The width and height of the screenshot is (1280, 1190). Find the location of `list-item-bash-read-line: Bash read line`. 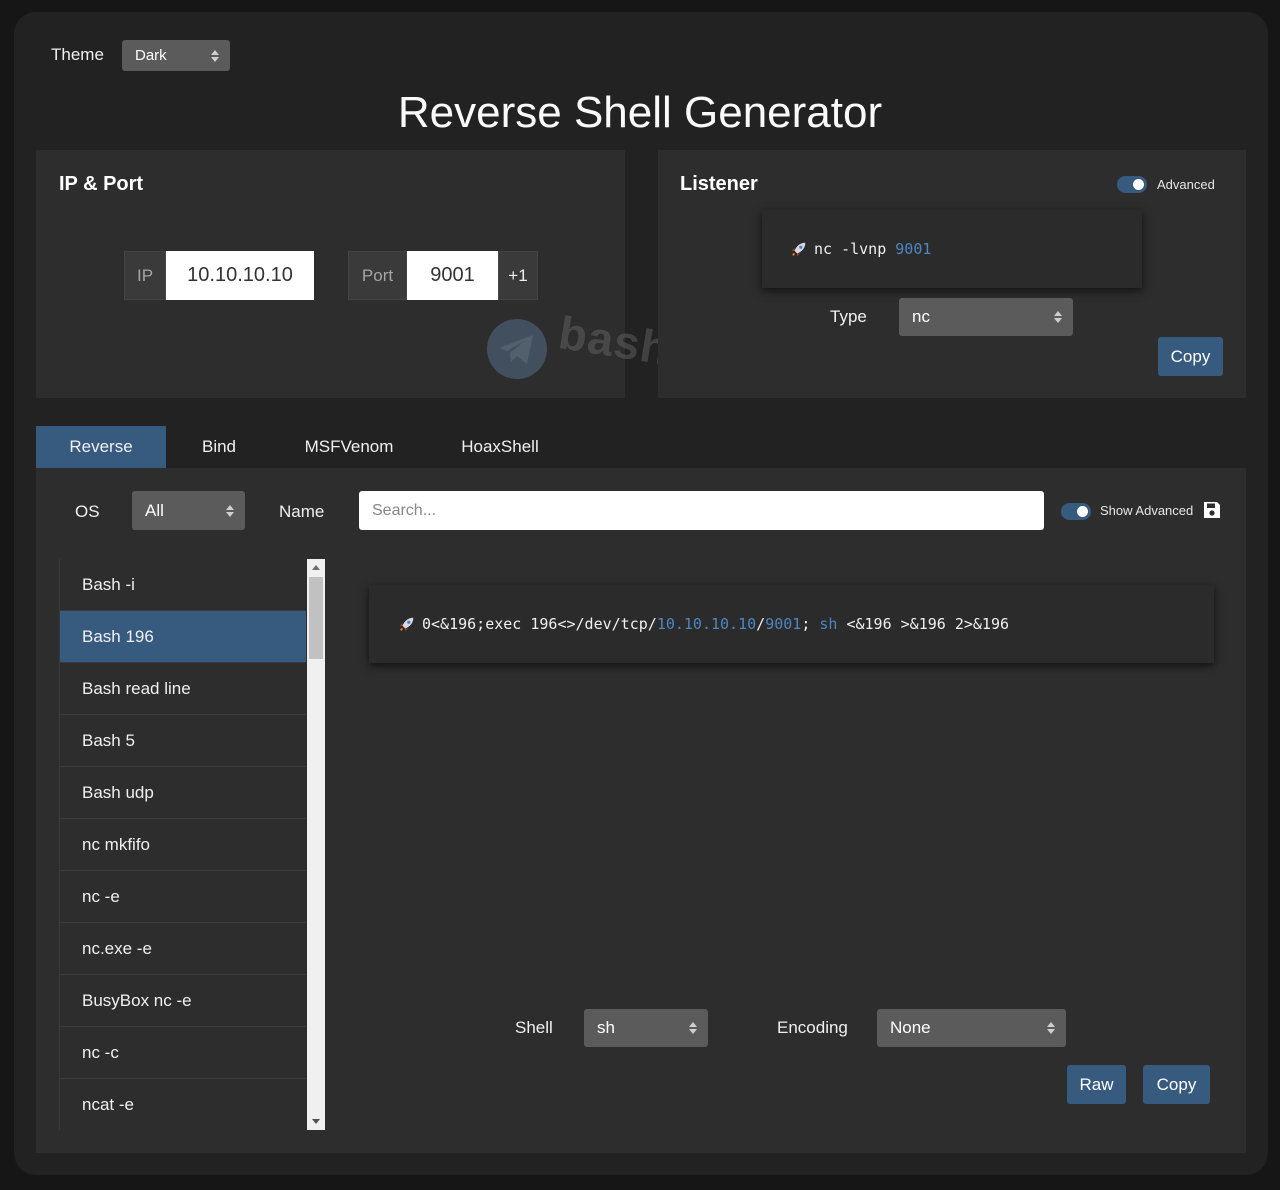

list-item-bash-read-line: Bash read line is located at coordinates (182, 689).